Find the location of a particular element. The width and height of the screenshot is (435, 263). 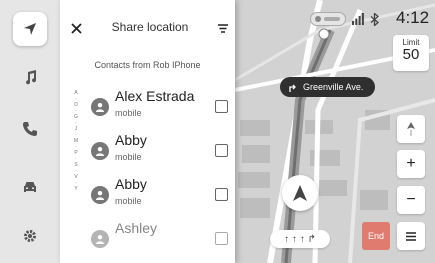

music-button is located at coordinates (30, 77).